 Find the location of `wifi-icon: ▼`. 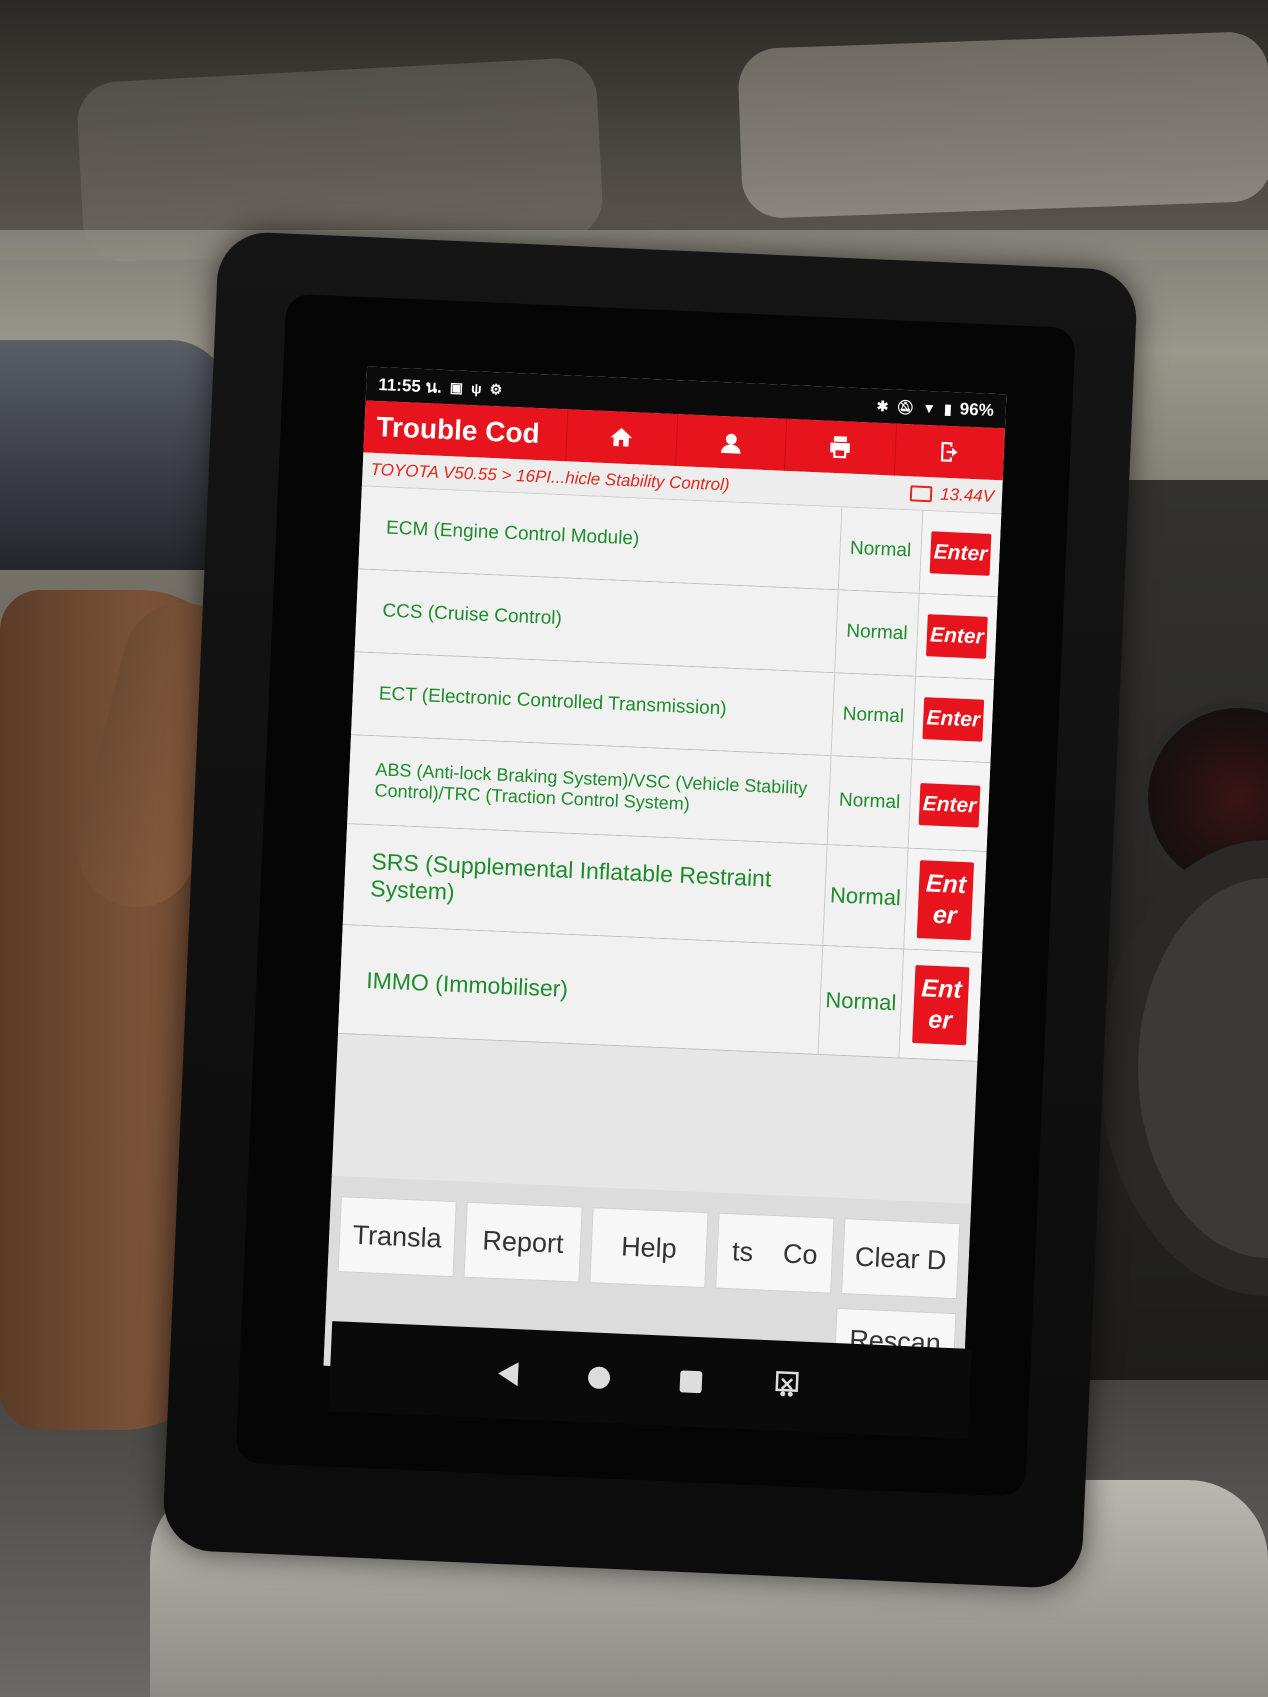

wifi-icon: ▼ is located at coordinates (929, 408).